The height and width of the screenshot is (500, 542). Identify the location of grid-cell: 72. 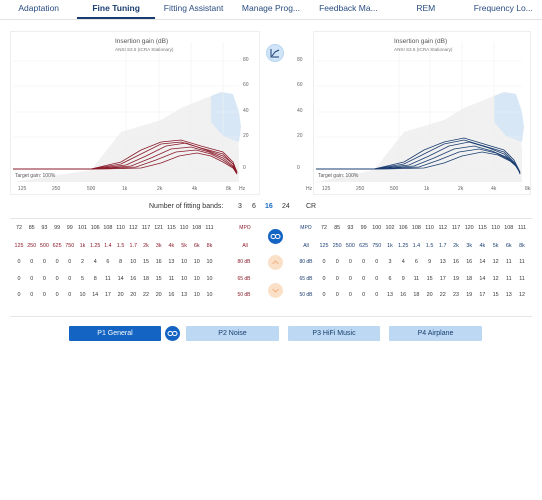
(324, 228).